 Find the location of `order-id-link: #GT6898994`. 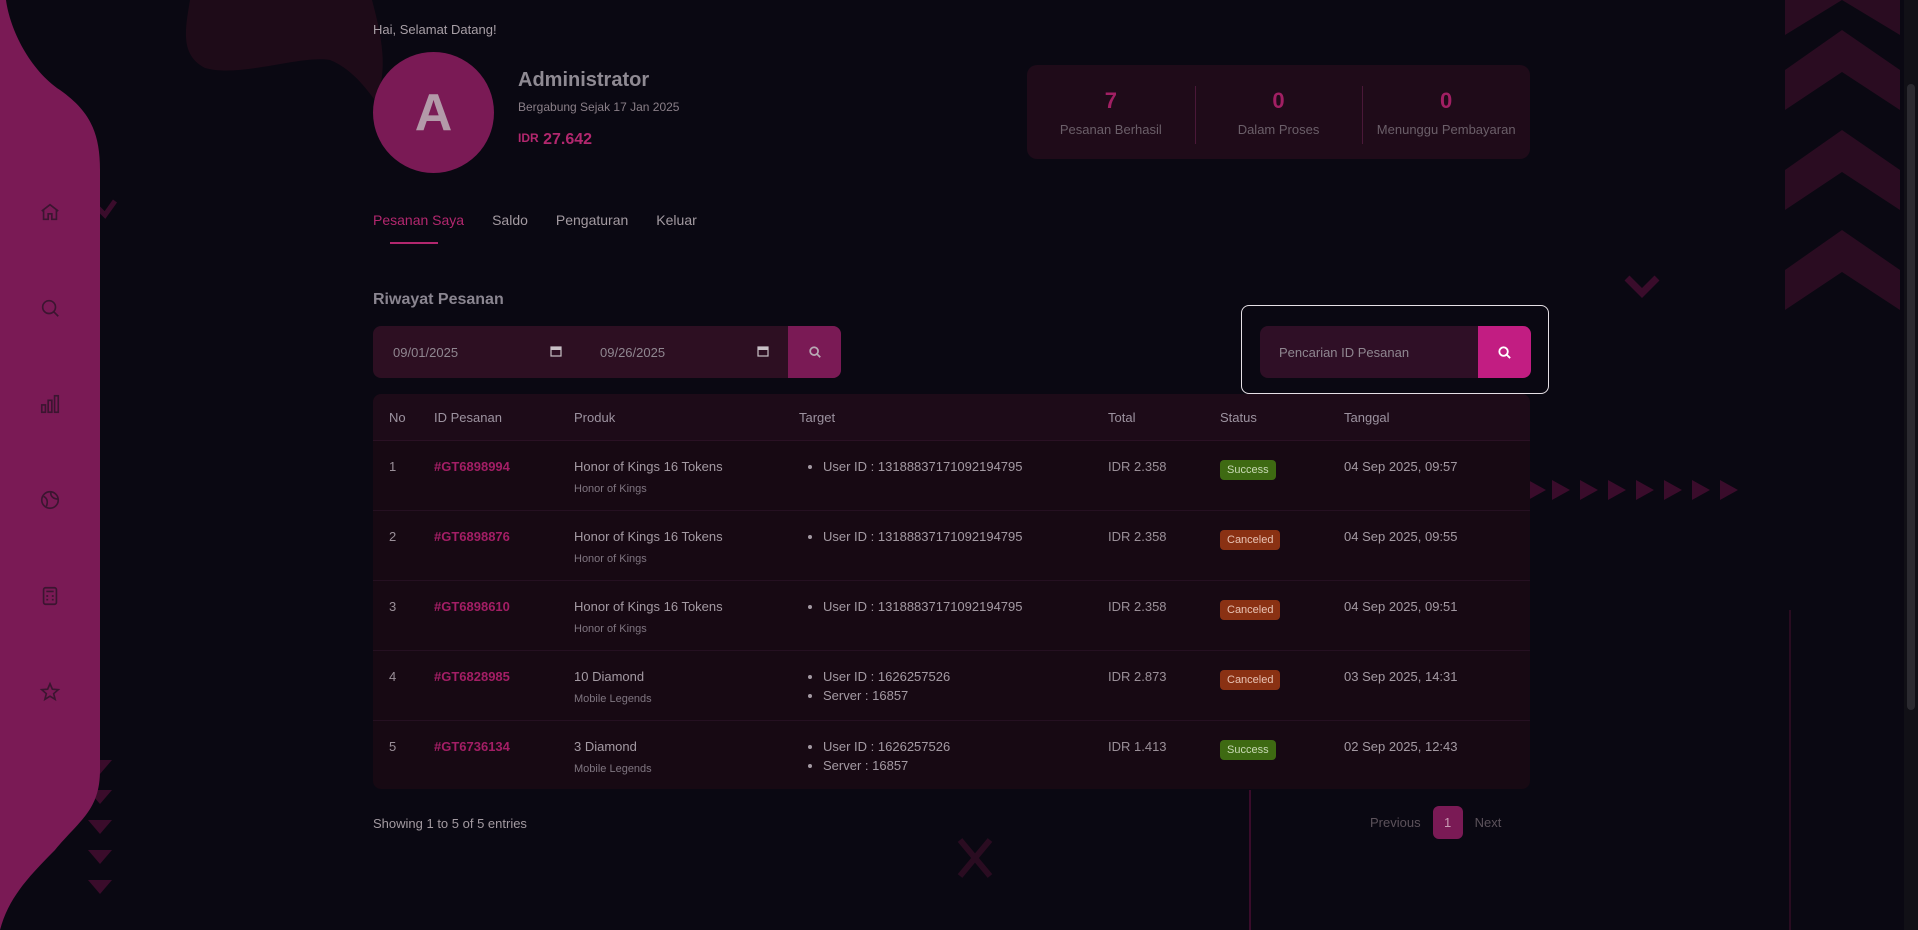

order-id-link: #GT6898994 is located at coordinates (504, 466).